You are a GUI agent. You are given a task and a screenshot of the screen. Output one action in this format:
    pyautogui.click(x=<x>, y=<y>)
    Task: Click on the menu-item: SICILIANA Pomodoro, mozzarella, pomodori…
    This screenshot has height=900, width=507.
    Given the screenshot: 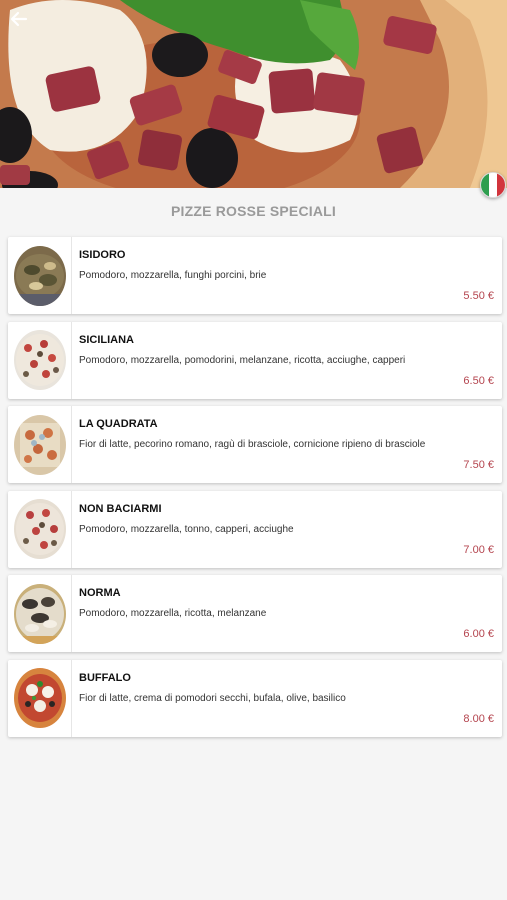 What is the action you would take?
    pyautogui.click(x=255, y=360)
    